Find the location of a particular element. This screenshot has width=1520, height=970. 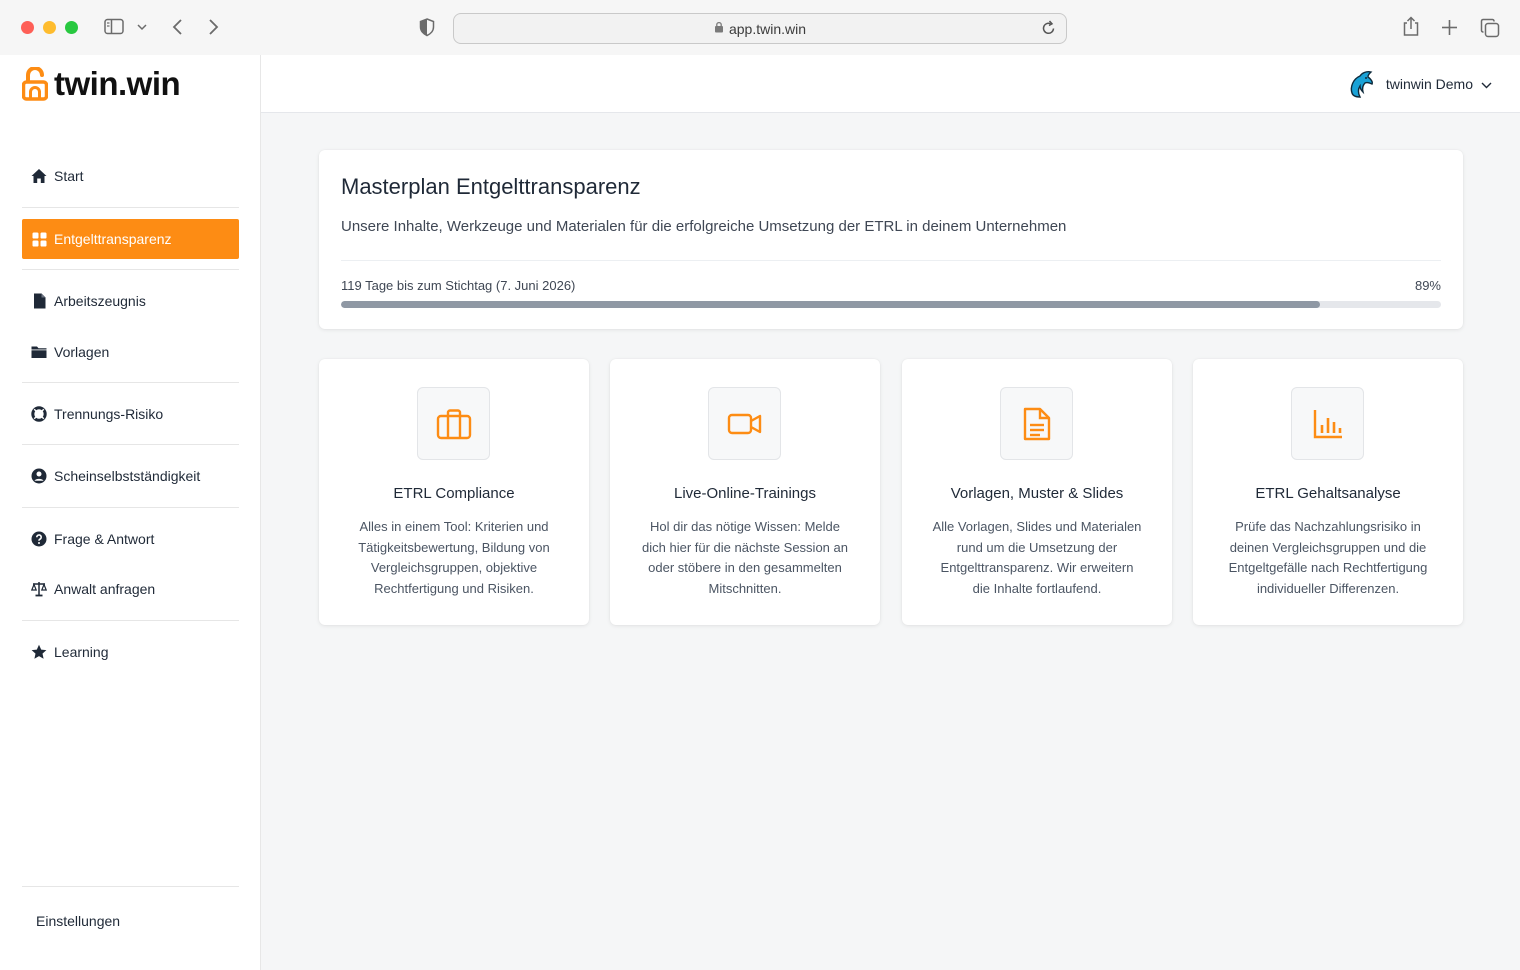

sidebar-item-label: Start is located at coordinates (69, 176).